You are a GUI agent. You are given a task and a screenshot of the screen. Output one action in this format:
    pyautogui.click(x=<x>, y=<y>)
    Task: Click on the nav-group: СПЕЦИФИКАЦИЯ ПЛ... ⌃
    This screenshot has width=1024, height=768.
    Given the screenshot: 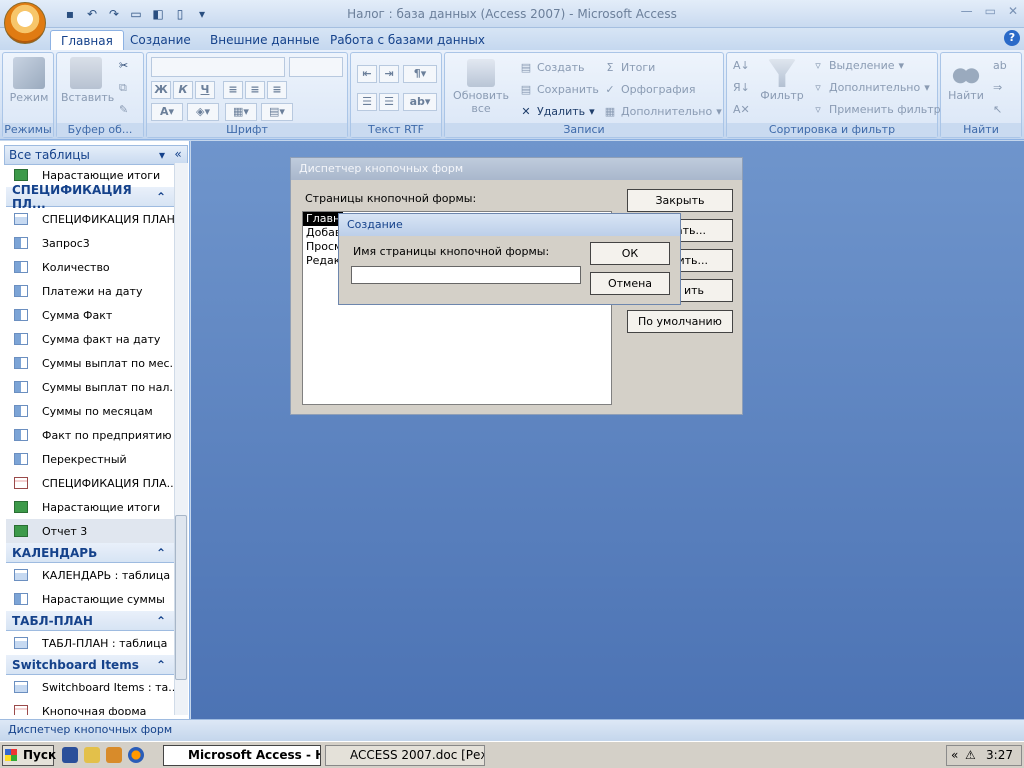 What is the action you would take?
    pyautogui.click(x=90, y=197)
    